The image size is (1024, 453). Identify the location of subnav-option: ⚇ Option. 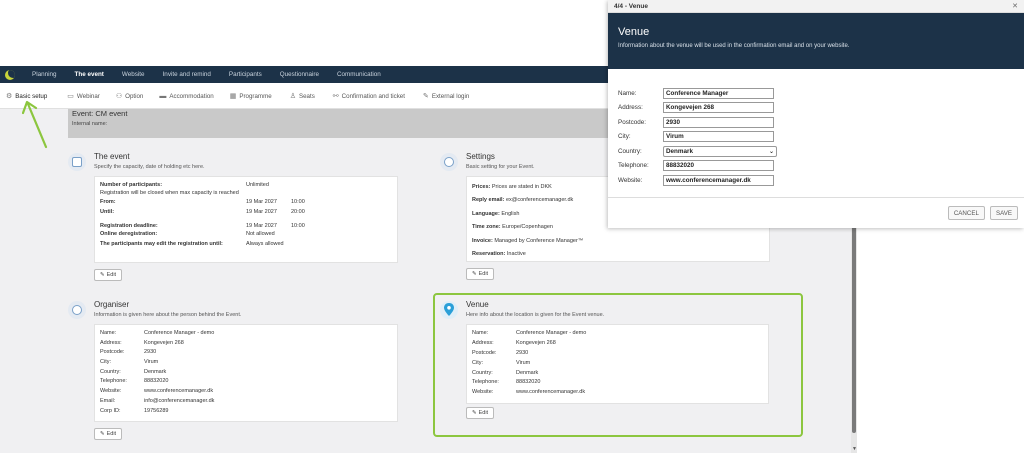
(129, 96).